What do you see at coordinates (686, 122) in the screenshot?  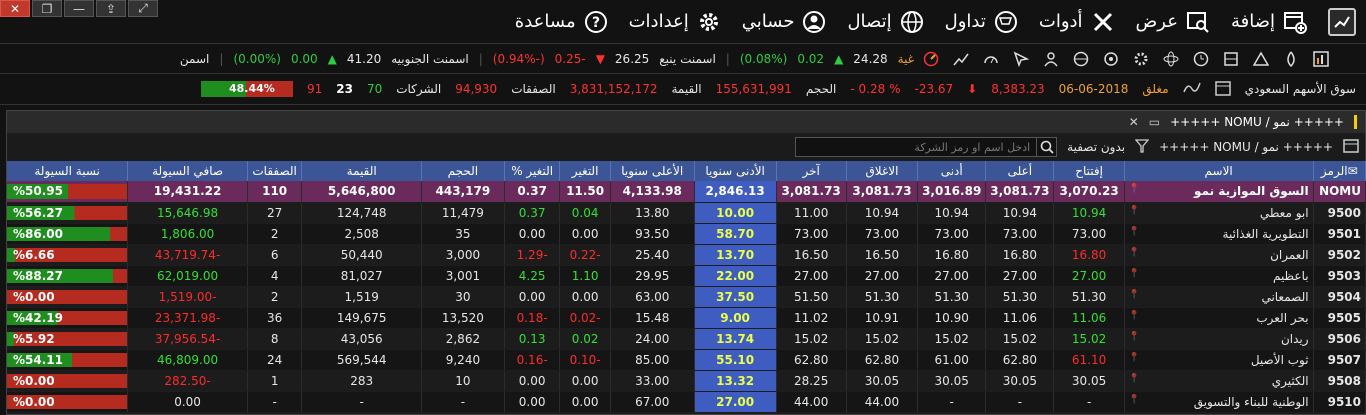 I see `panel-titlebar: +++++ نمو / NOMU +++++ ▭ ✕` at bounding box center [686, 122].